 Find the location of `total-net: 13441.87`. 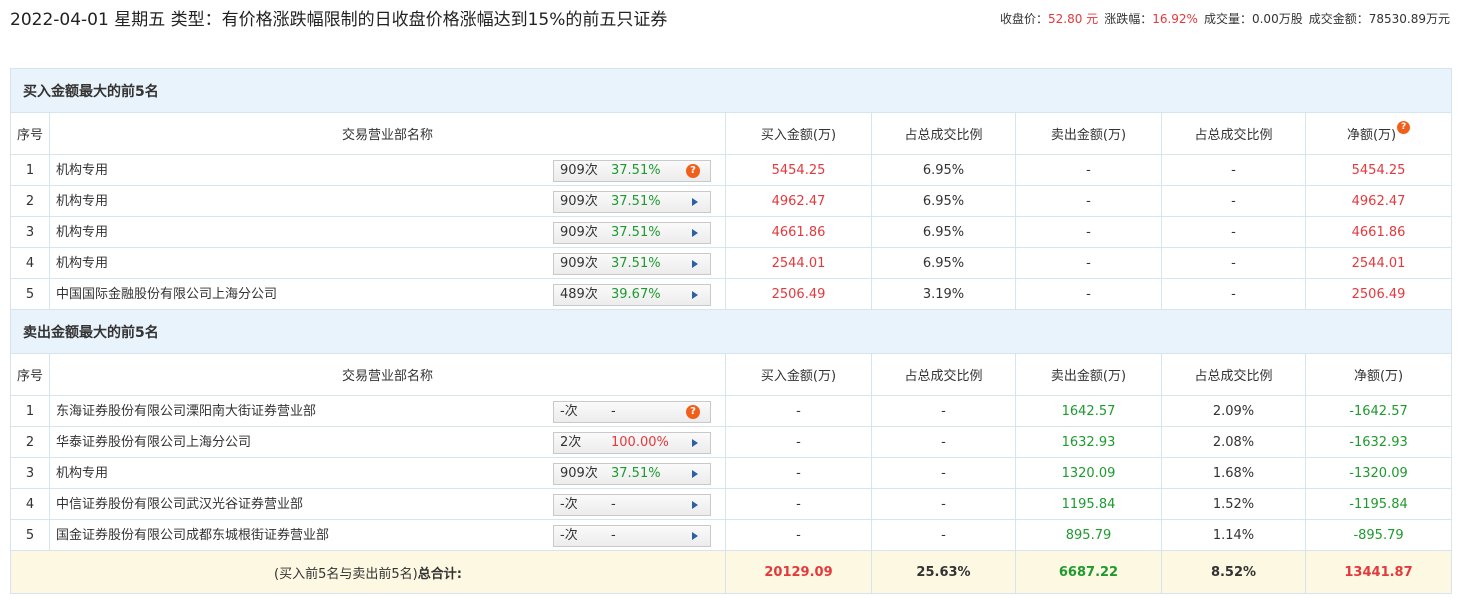

total-net: 13441.87 is located at coordinates (1378, 572).